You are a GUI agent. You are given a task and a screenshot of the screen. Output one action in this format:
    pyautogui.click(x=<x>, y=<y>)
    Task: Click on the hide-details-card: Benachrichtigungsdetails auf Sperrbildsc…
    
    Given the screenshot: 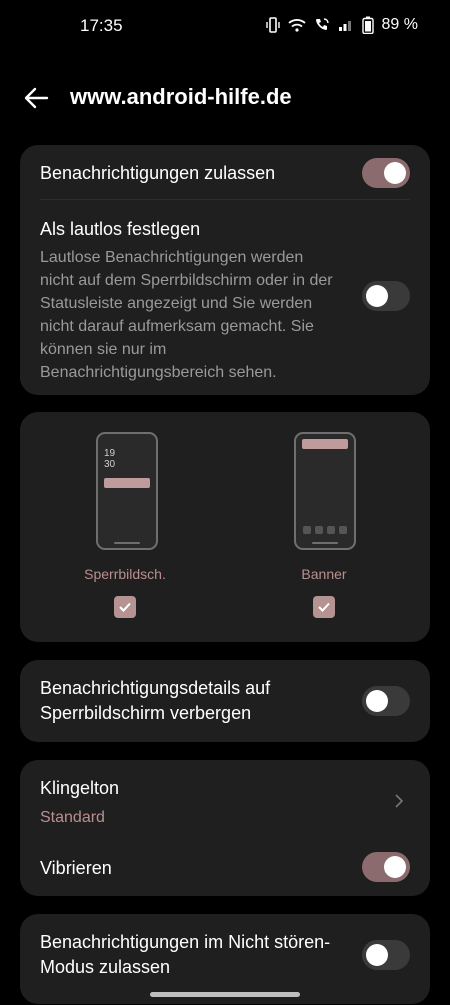 What is the action you would take?
    pyautogui.click(x=225, y=701)
    